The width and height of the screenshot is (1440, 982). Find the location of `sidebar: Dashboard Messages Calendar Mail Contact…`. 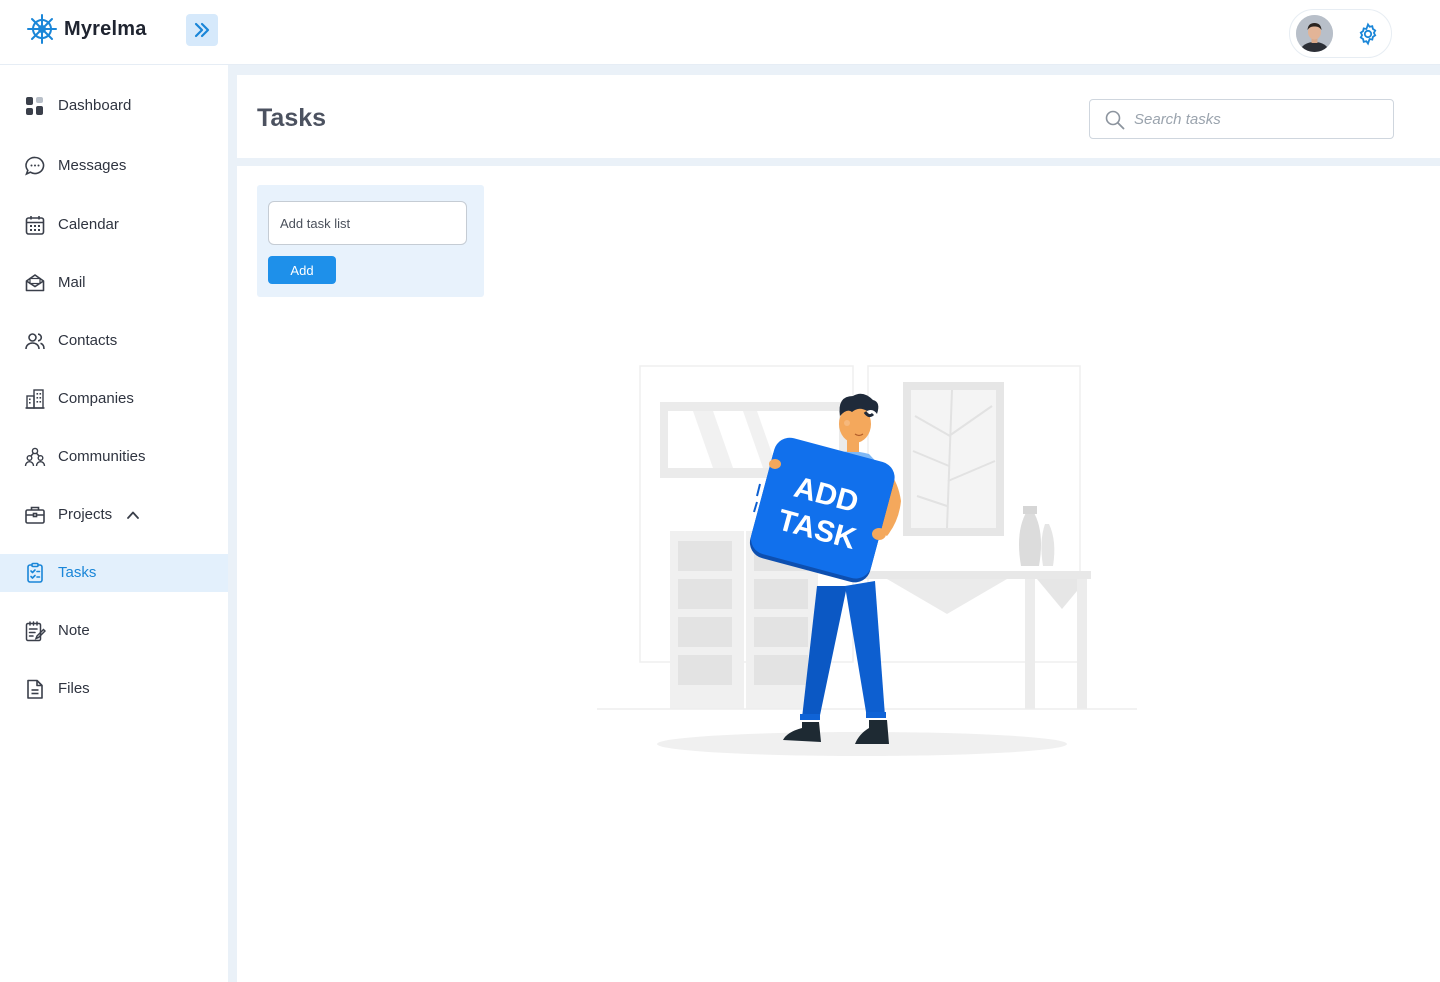

sidebar: Dashboard Messages Calendar Mail Contact… is located at coordinates (114, 523).